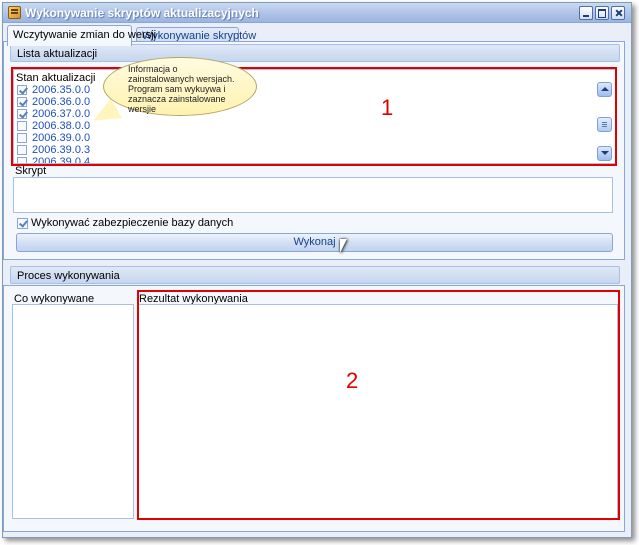 The image size is (639, 545). Describe the element at coordinates (315, 275) in the screenshot. I see `proces-header: Proces wykonywania` at that location.